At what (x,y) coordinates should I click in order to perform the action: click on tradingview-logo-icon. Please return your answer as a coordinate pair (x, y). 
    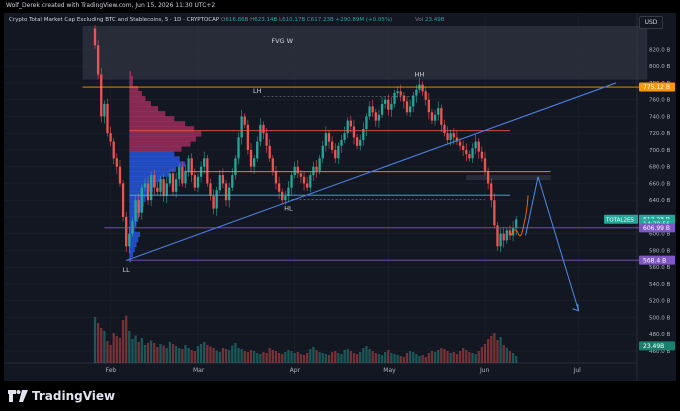
    Looking at the image, I should click on (18, 396).